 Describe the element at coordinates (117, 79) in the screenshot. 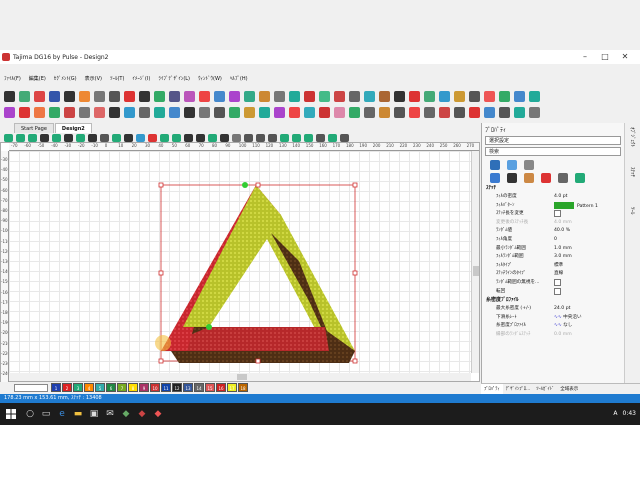

I see `menu-item-4: ﾂｰﾙ(T)` at that location.